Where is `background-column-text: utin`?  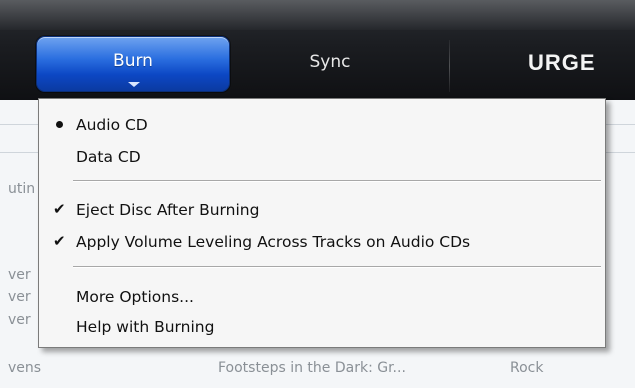
background-column-text: utin is located at coordinates (22, 189).